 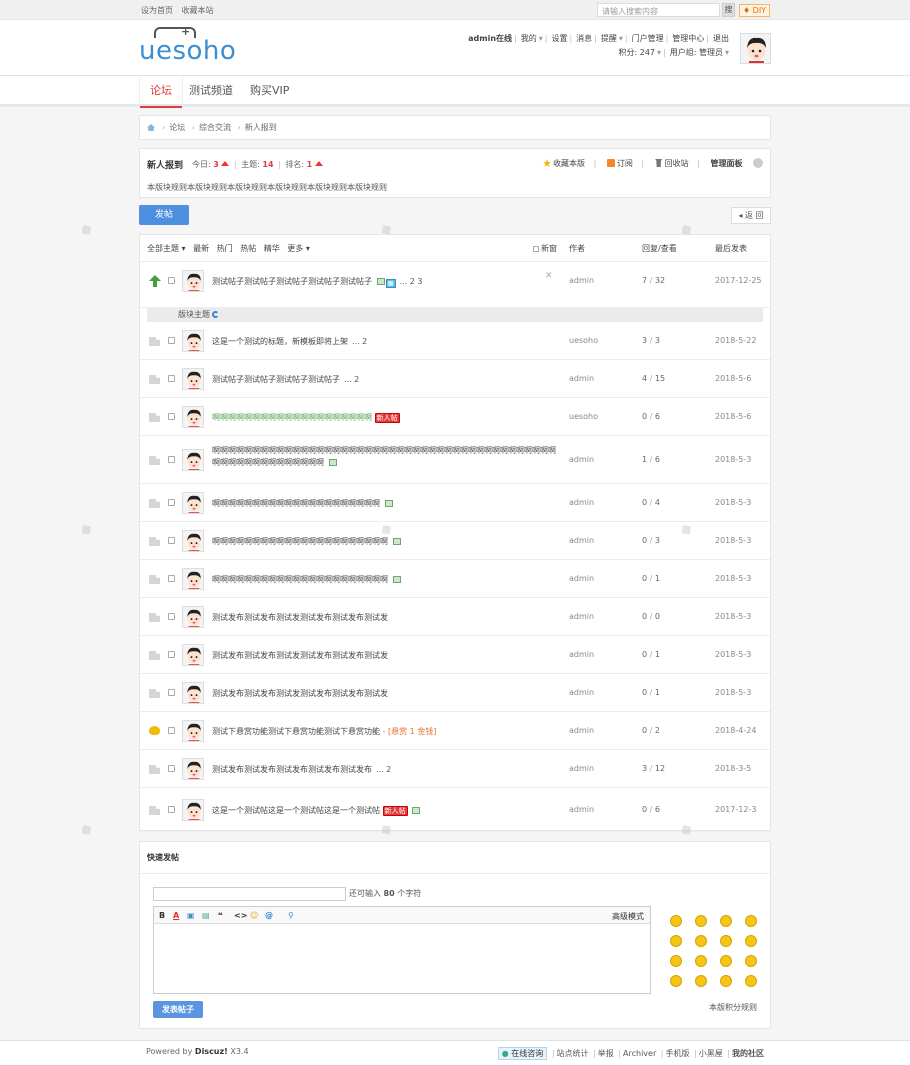 What do you see at coordinates (606, 1053) in the screenshot?
I see `report-link: 举报` at bounding box center [606, 1053].